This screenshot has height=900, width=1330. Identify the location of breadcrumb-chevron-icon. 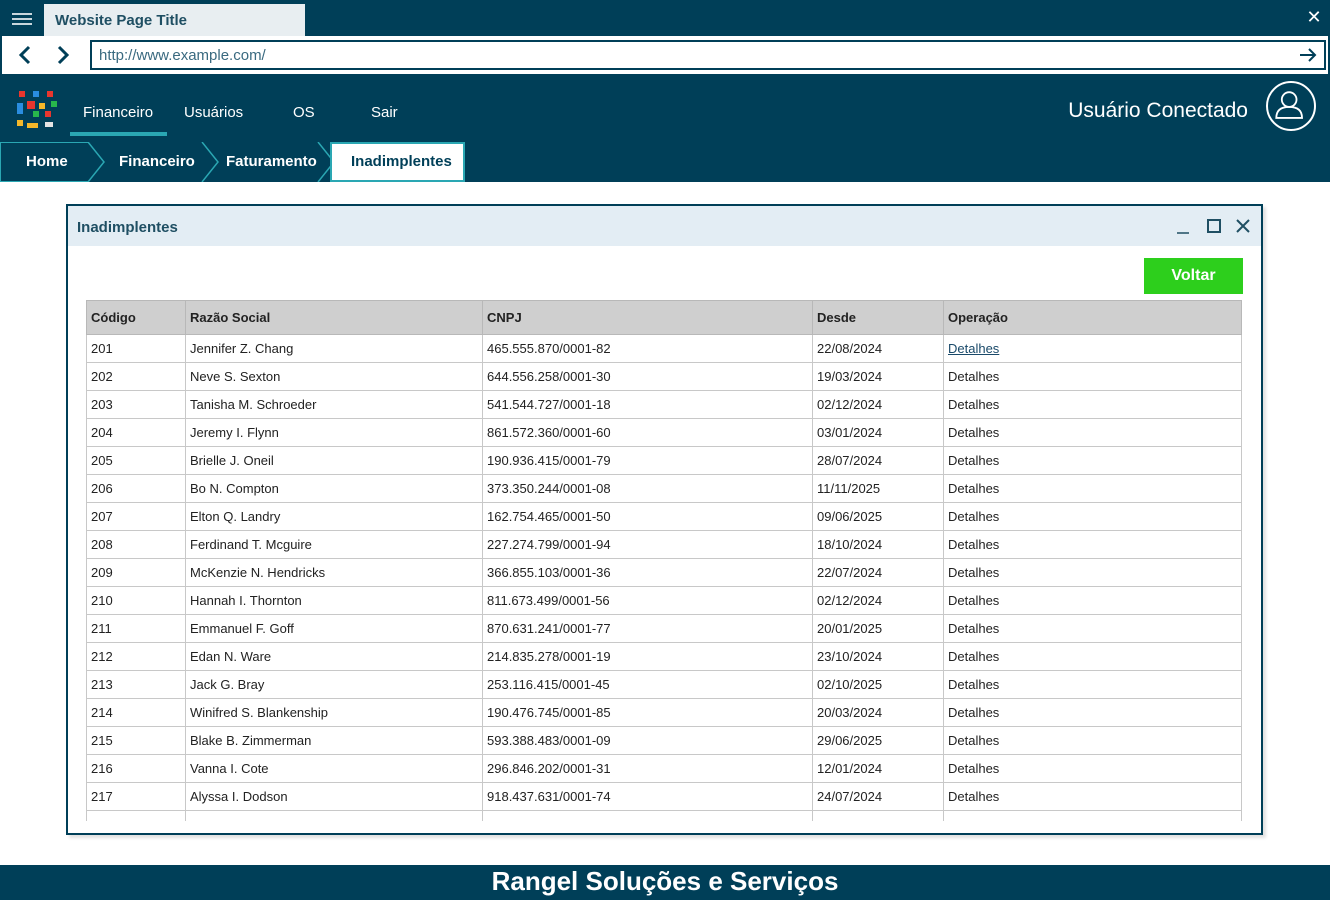
(96, 162).